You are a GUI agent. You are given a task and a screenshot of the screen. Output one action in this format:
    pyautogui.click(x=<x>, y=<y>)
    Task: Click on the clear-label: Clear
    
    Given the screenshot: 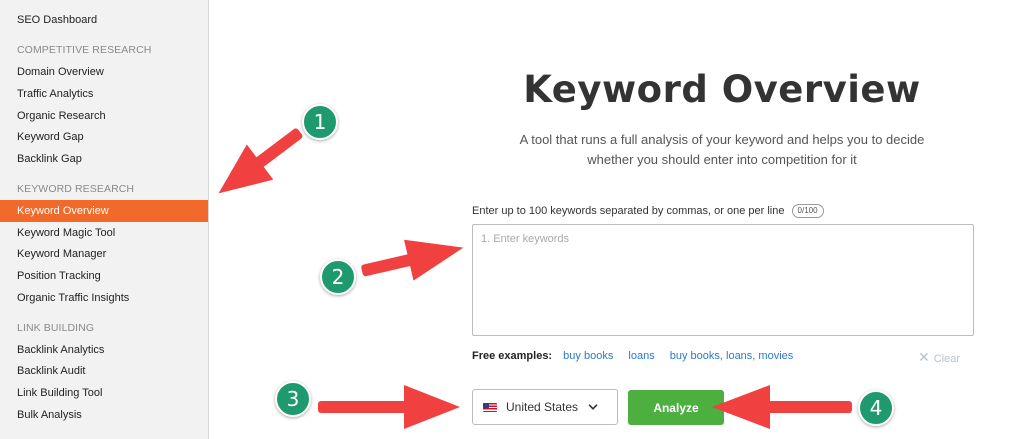 What is the action you would take?
    pyautogui.click(x=947, y=359)
    